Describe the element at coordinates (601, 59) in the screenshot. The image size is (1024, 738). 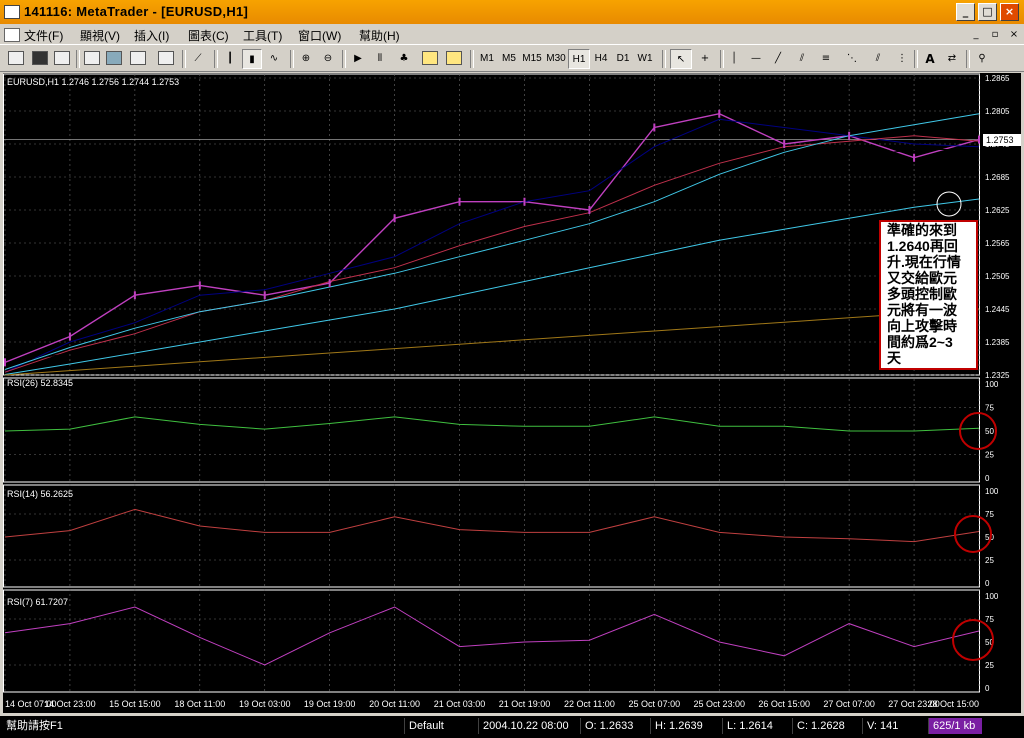
I see `timeframe-h4: H4` at that location.